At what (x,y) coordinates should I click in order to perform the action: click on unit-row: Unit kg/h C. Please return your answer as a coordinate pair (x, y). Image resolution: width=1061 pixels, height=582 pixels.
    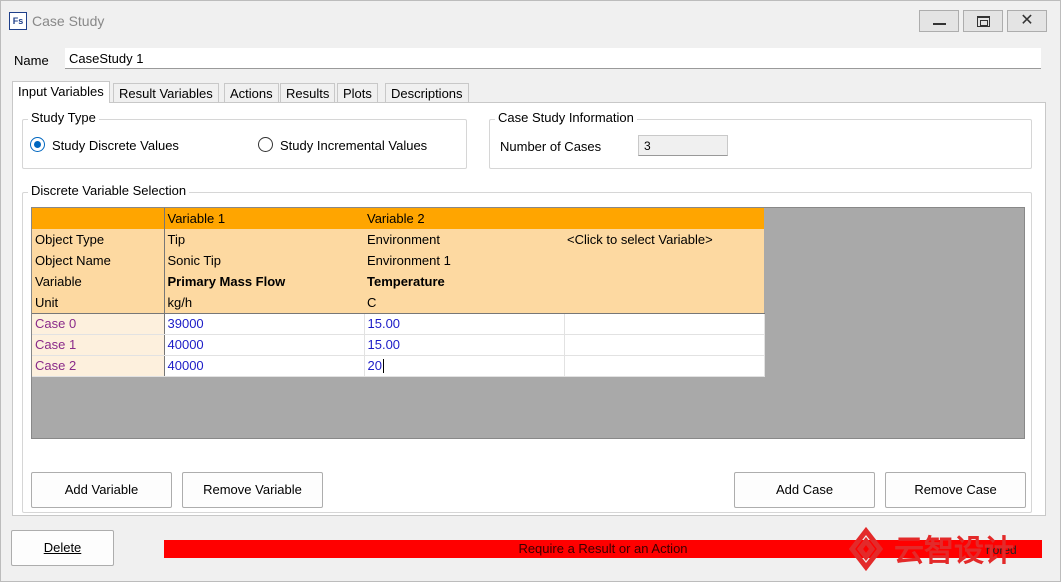
    Looking at the image, I should click on (398, 303).